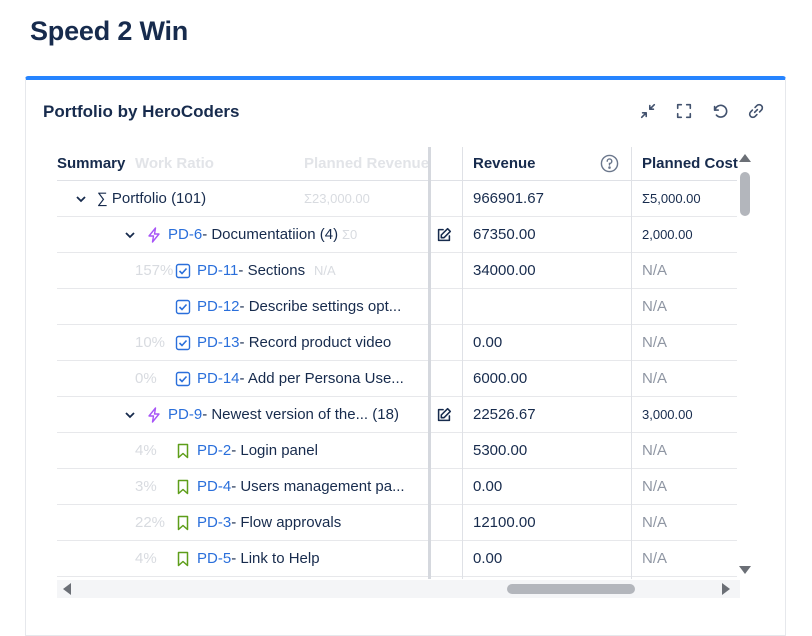 This screenshot has width=812, height=636. What do you see at coordinates (67, 589) in the screenshot?
I see `scroll-left-arrow` at bounding box center [67, 589].